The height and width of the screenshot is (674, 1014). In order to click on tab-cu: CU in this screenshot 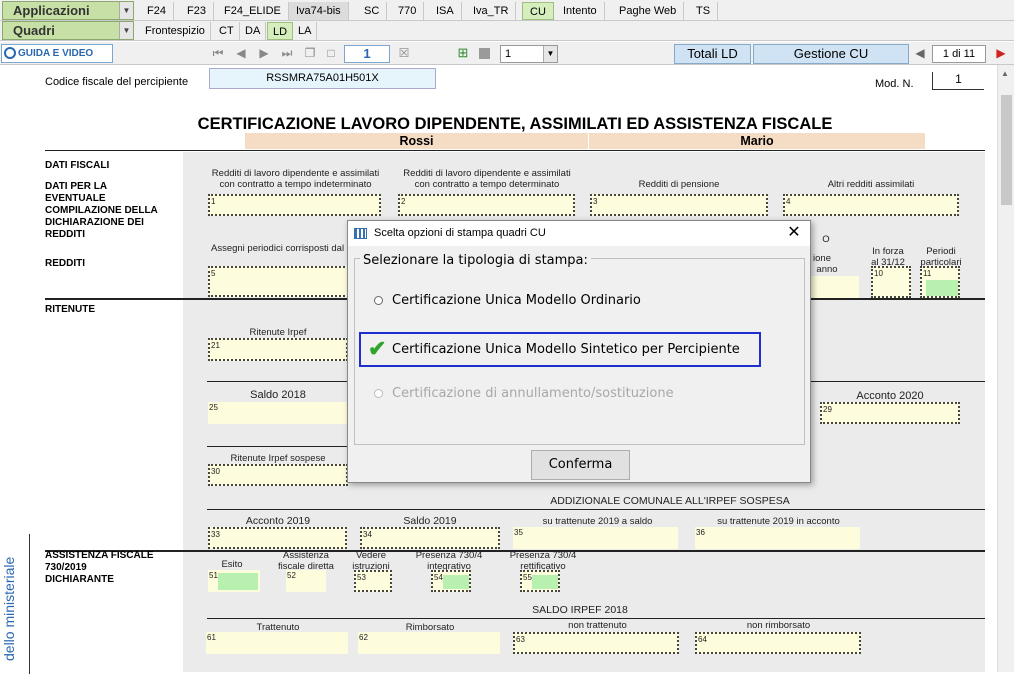, I will do `click(538, 11)`.